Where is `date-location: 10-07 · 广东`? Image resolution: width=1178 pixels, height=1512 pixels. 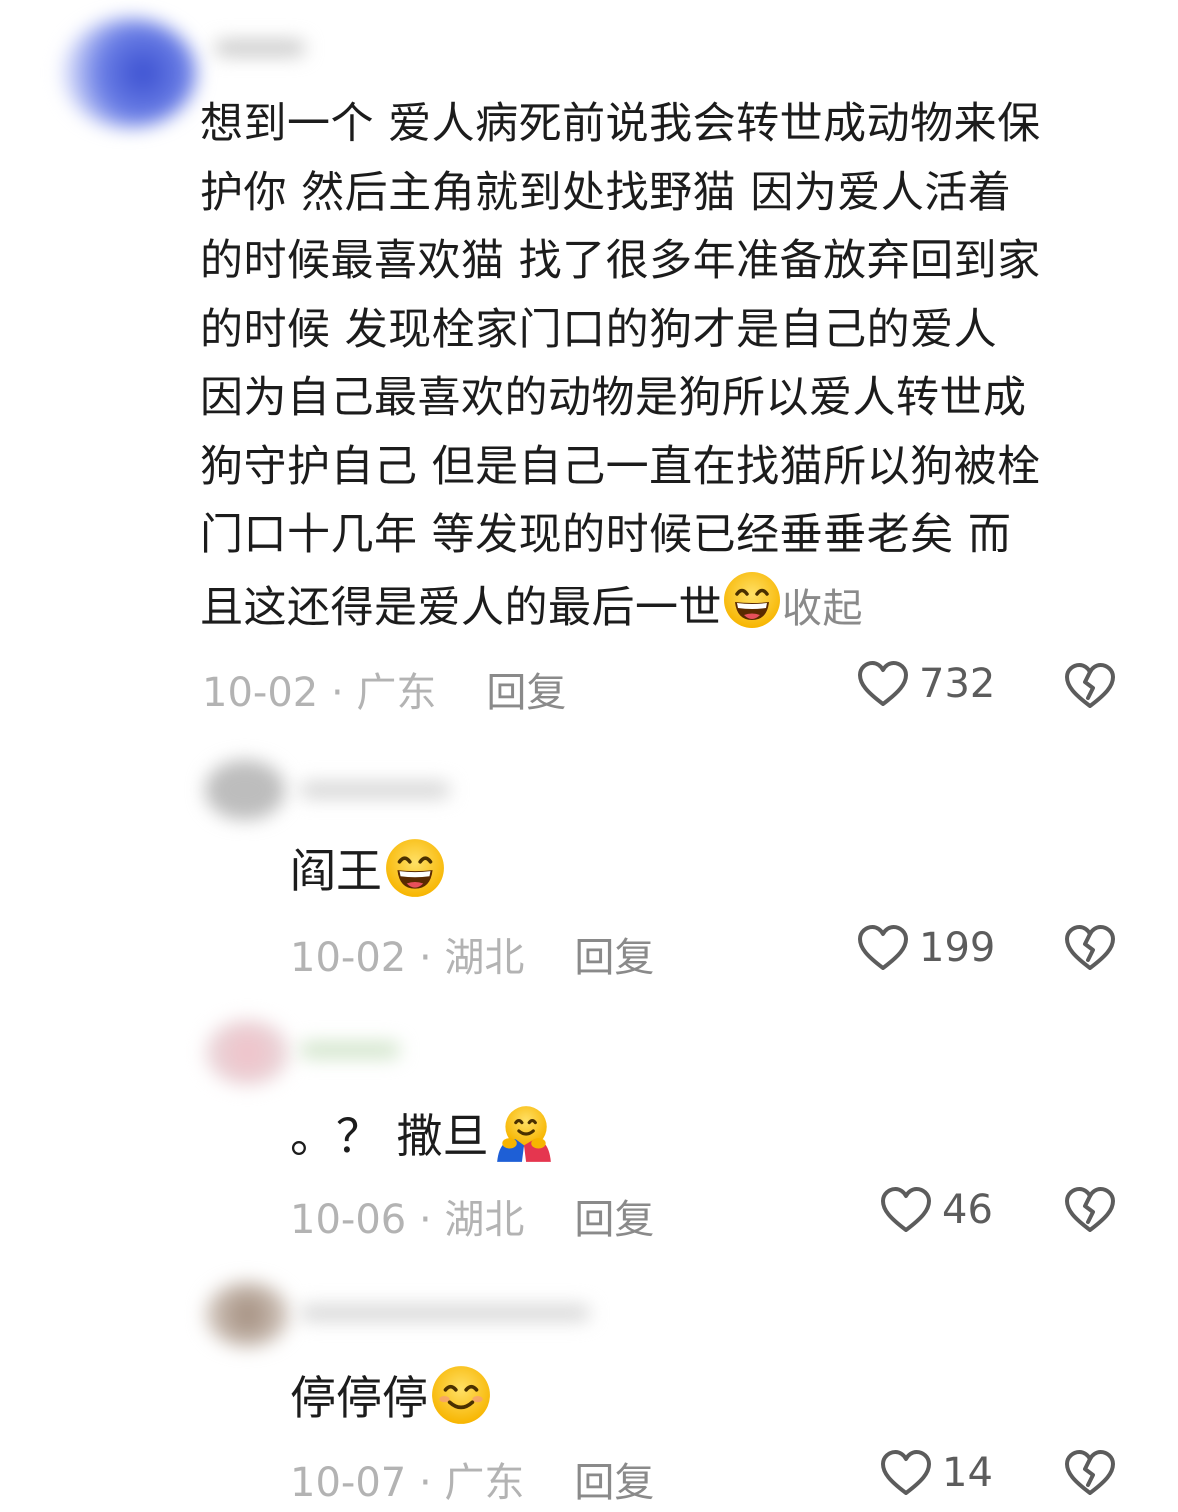 date-location: 10-07 · 广东 is located at coordinates (407, 1483).